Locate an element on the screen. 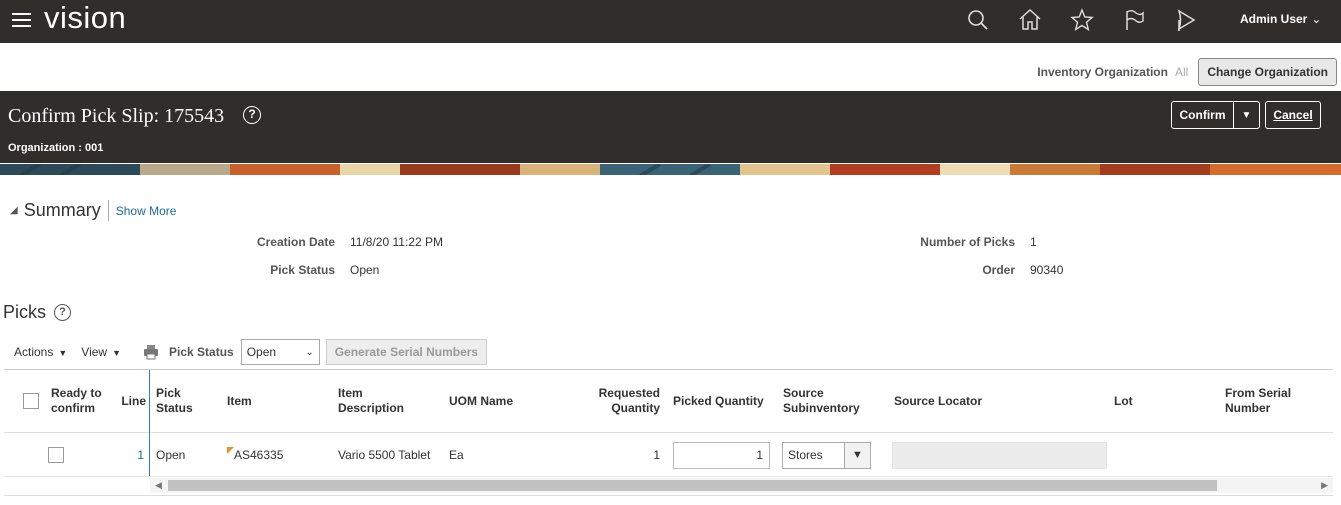 This screenshot has width=1341, height=505. number-of-picks-value: 1 is located at coordinates (1033, 242).